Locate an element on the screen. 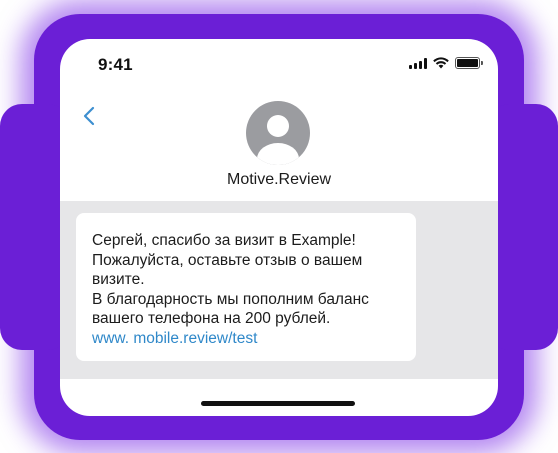 This screenshot has width=558, height=453. battery-icon is located at coordinates (469, 63).